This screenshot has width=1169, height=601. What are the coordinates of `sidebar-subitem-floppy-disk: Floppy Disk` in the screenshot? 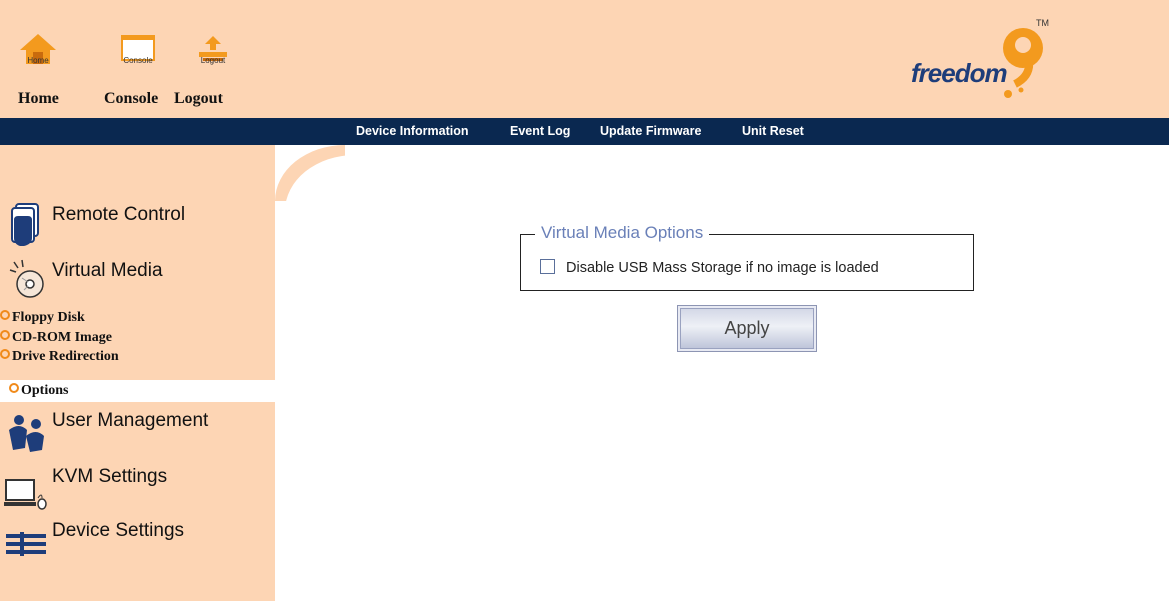 It's located at (137, 319).